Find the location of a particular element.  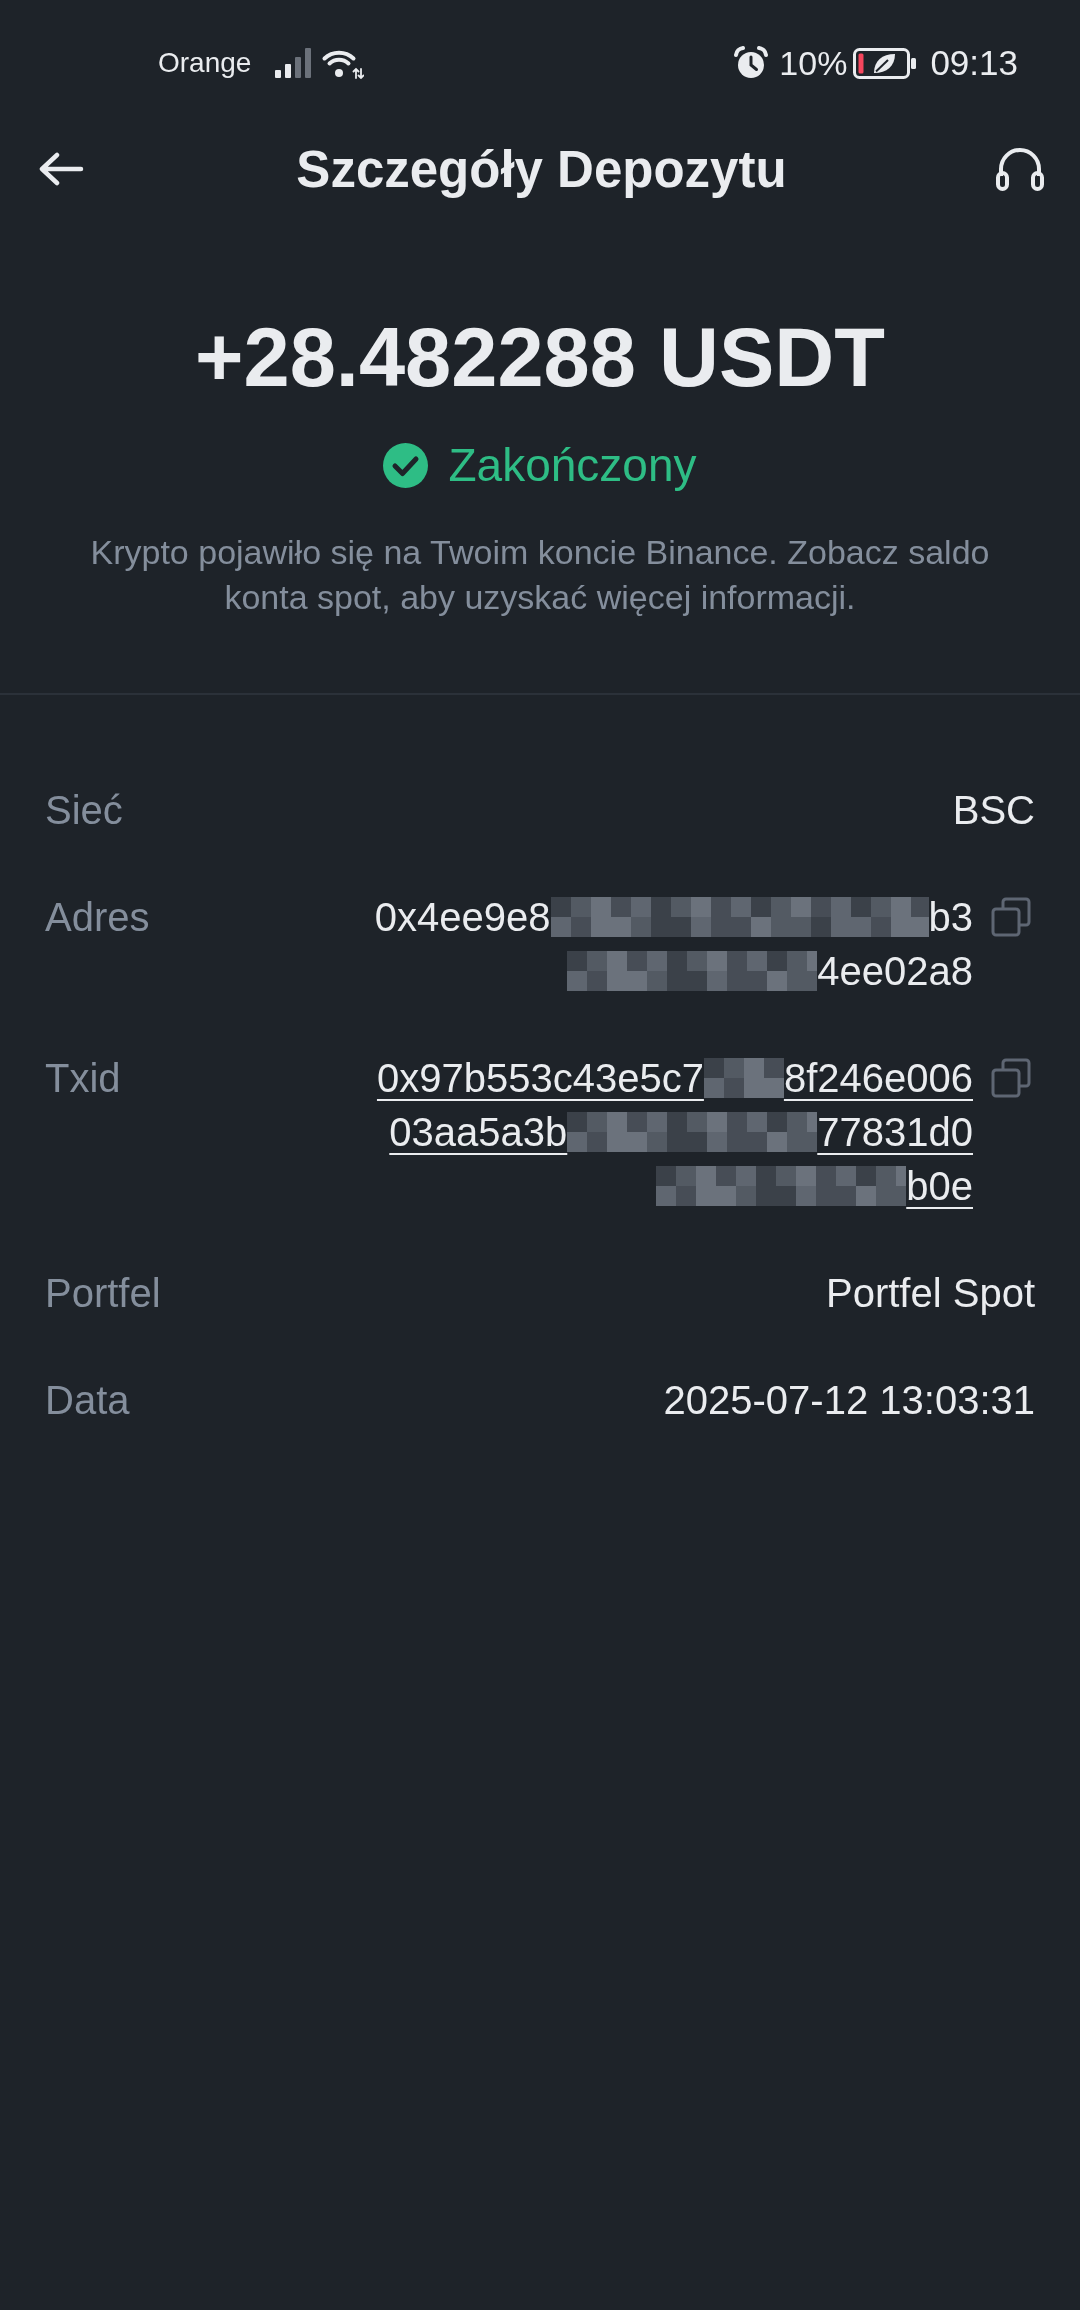

detail-value: BSC is located at coordinates (993, 810).